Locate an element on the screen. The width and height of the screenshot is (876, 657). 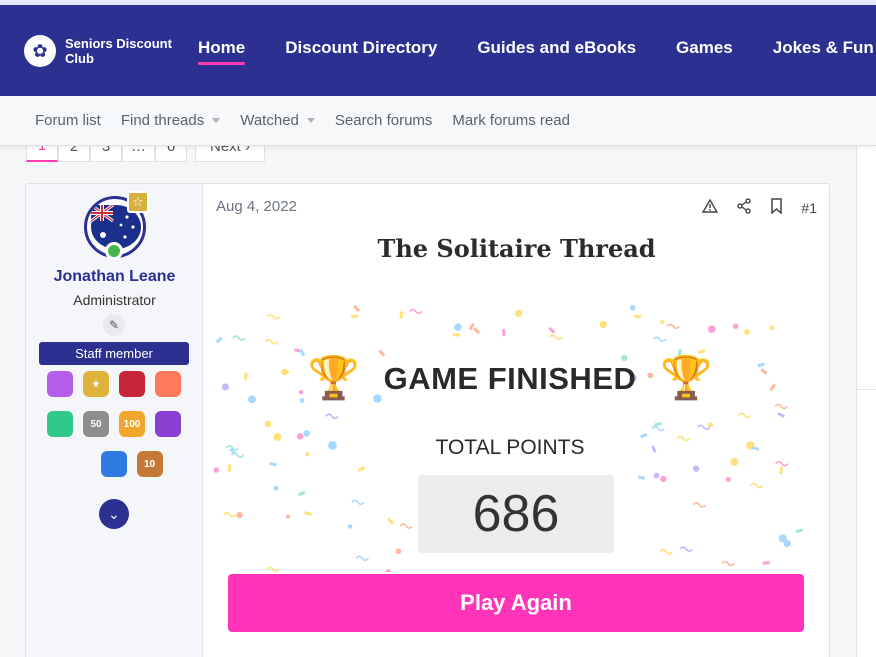
share-icon is located at coordinates (744, 207).